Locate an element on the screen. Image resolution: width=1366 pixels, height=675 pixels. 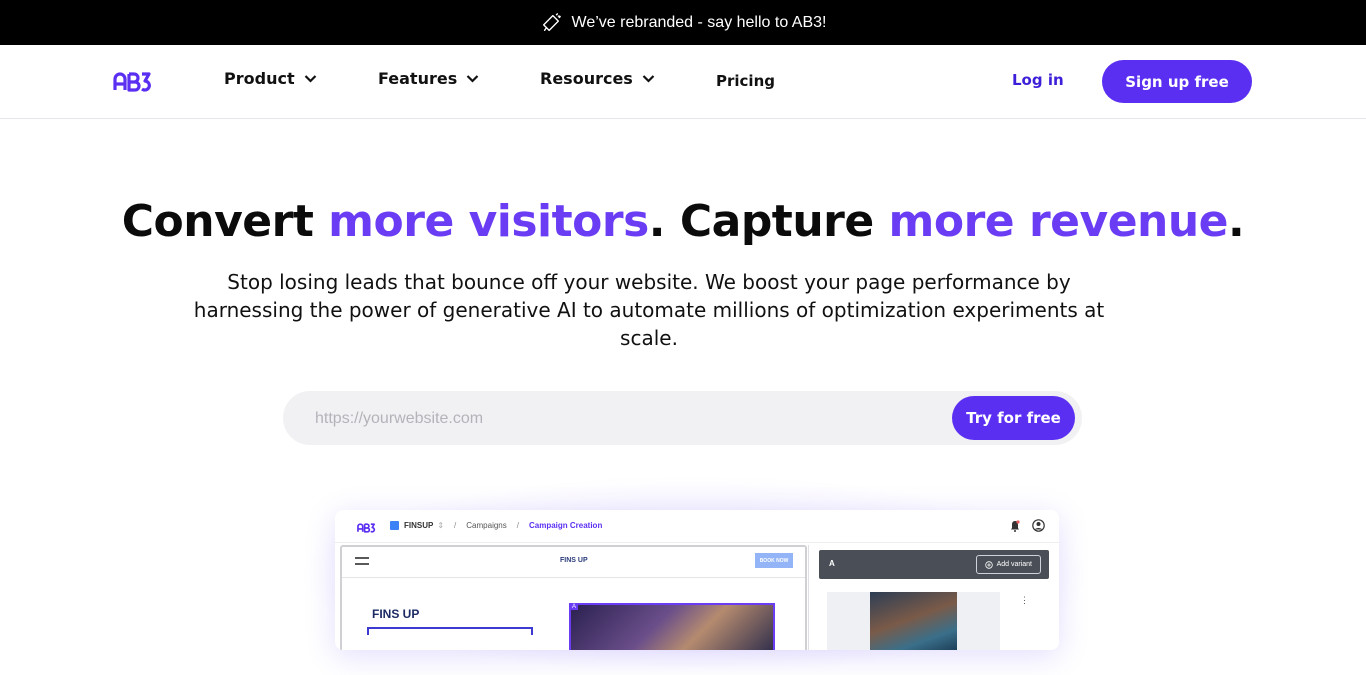
url-search-bar: Try for free is located at coordinates (682, 418).